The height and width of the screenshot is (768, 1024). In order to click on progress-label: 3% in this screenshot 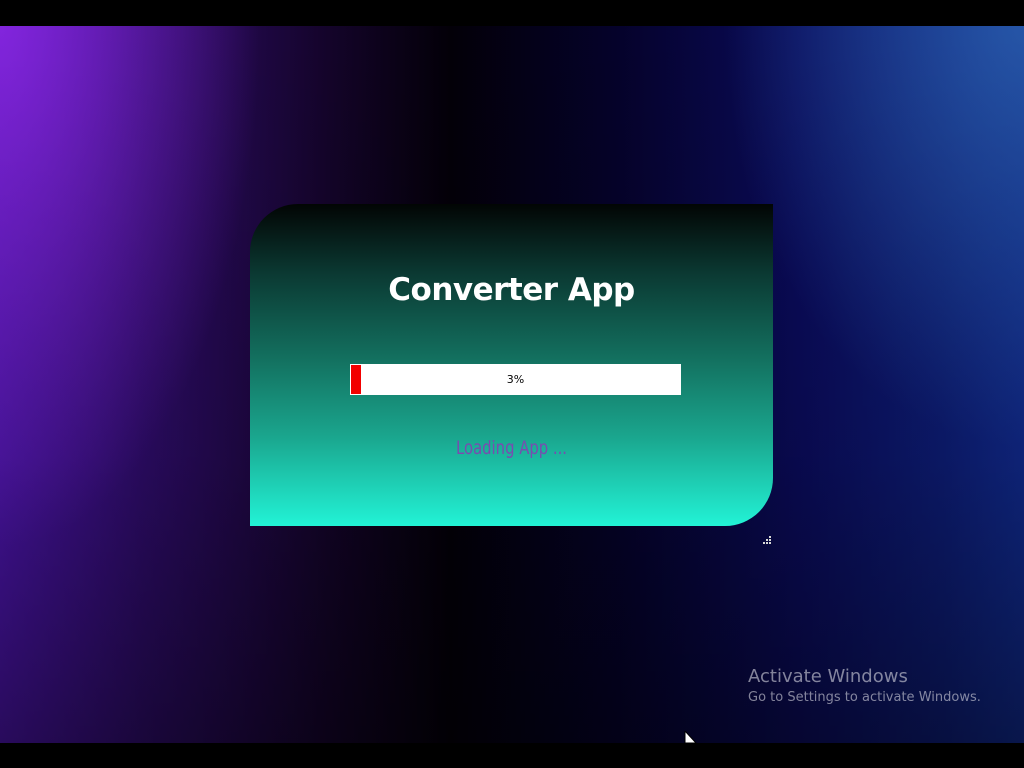, I will do `click(515, 379)`.